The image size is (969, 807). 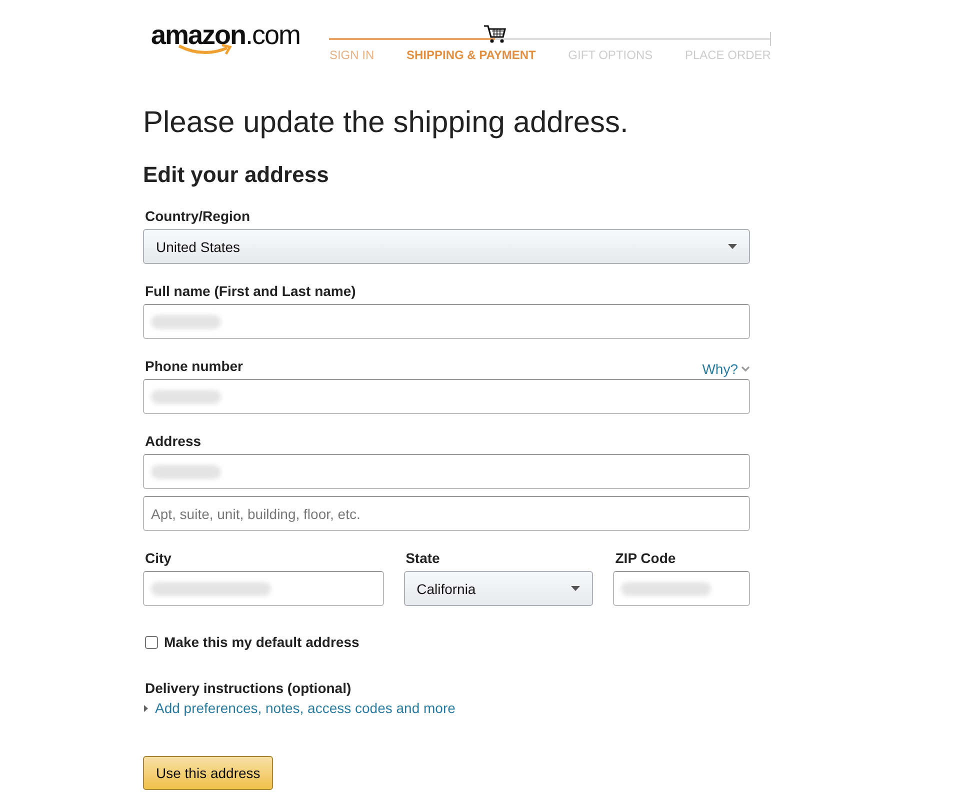 I want to click on dropdown: California, so click(x=499, y=588).